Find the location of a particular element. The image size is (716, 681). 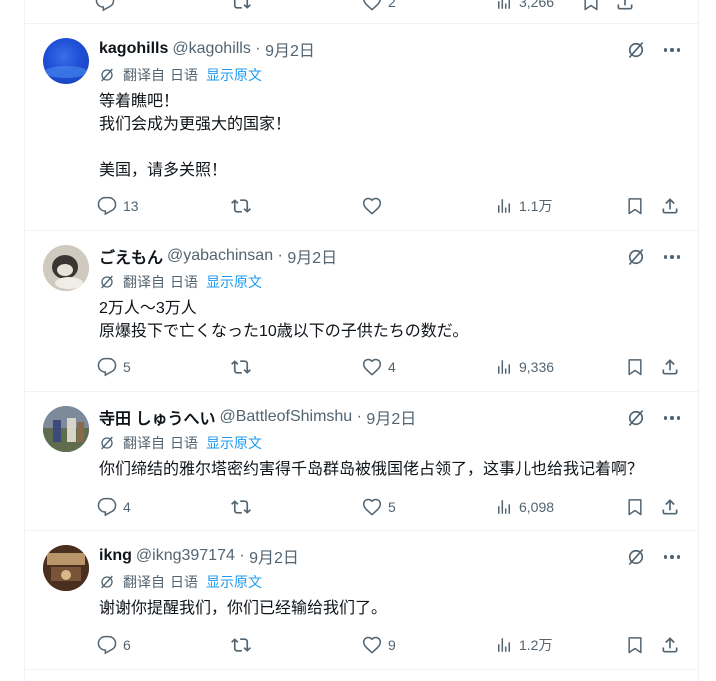

views-count: 3,266 is located at coordinates (537, 5).